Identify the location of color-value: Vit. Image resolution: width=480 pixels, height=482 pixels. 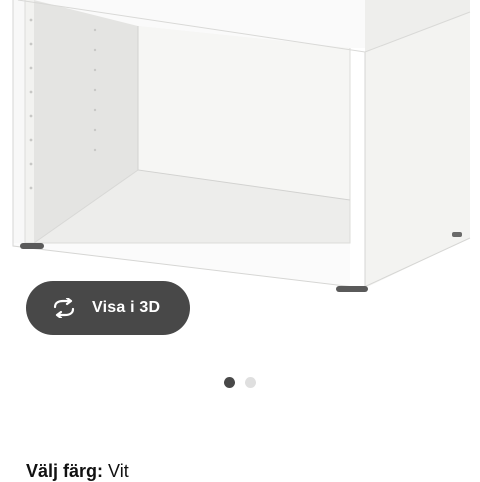
(118, 471).